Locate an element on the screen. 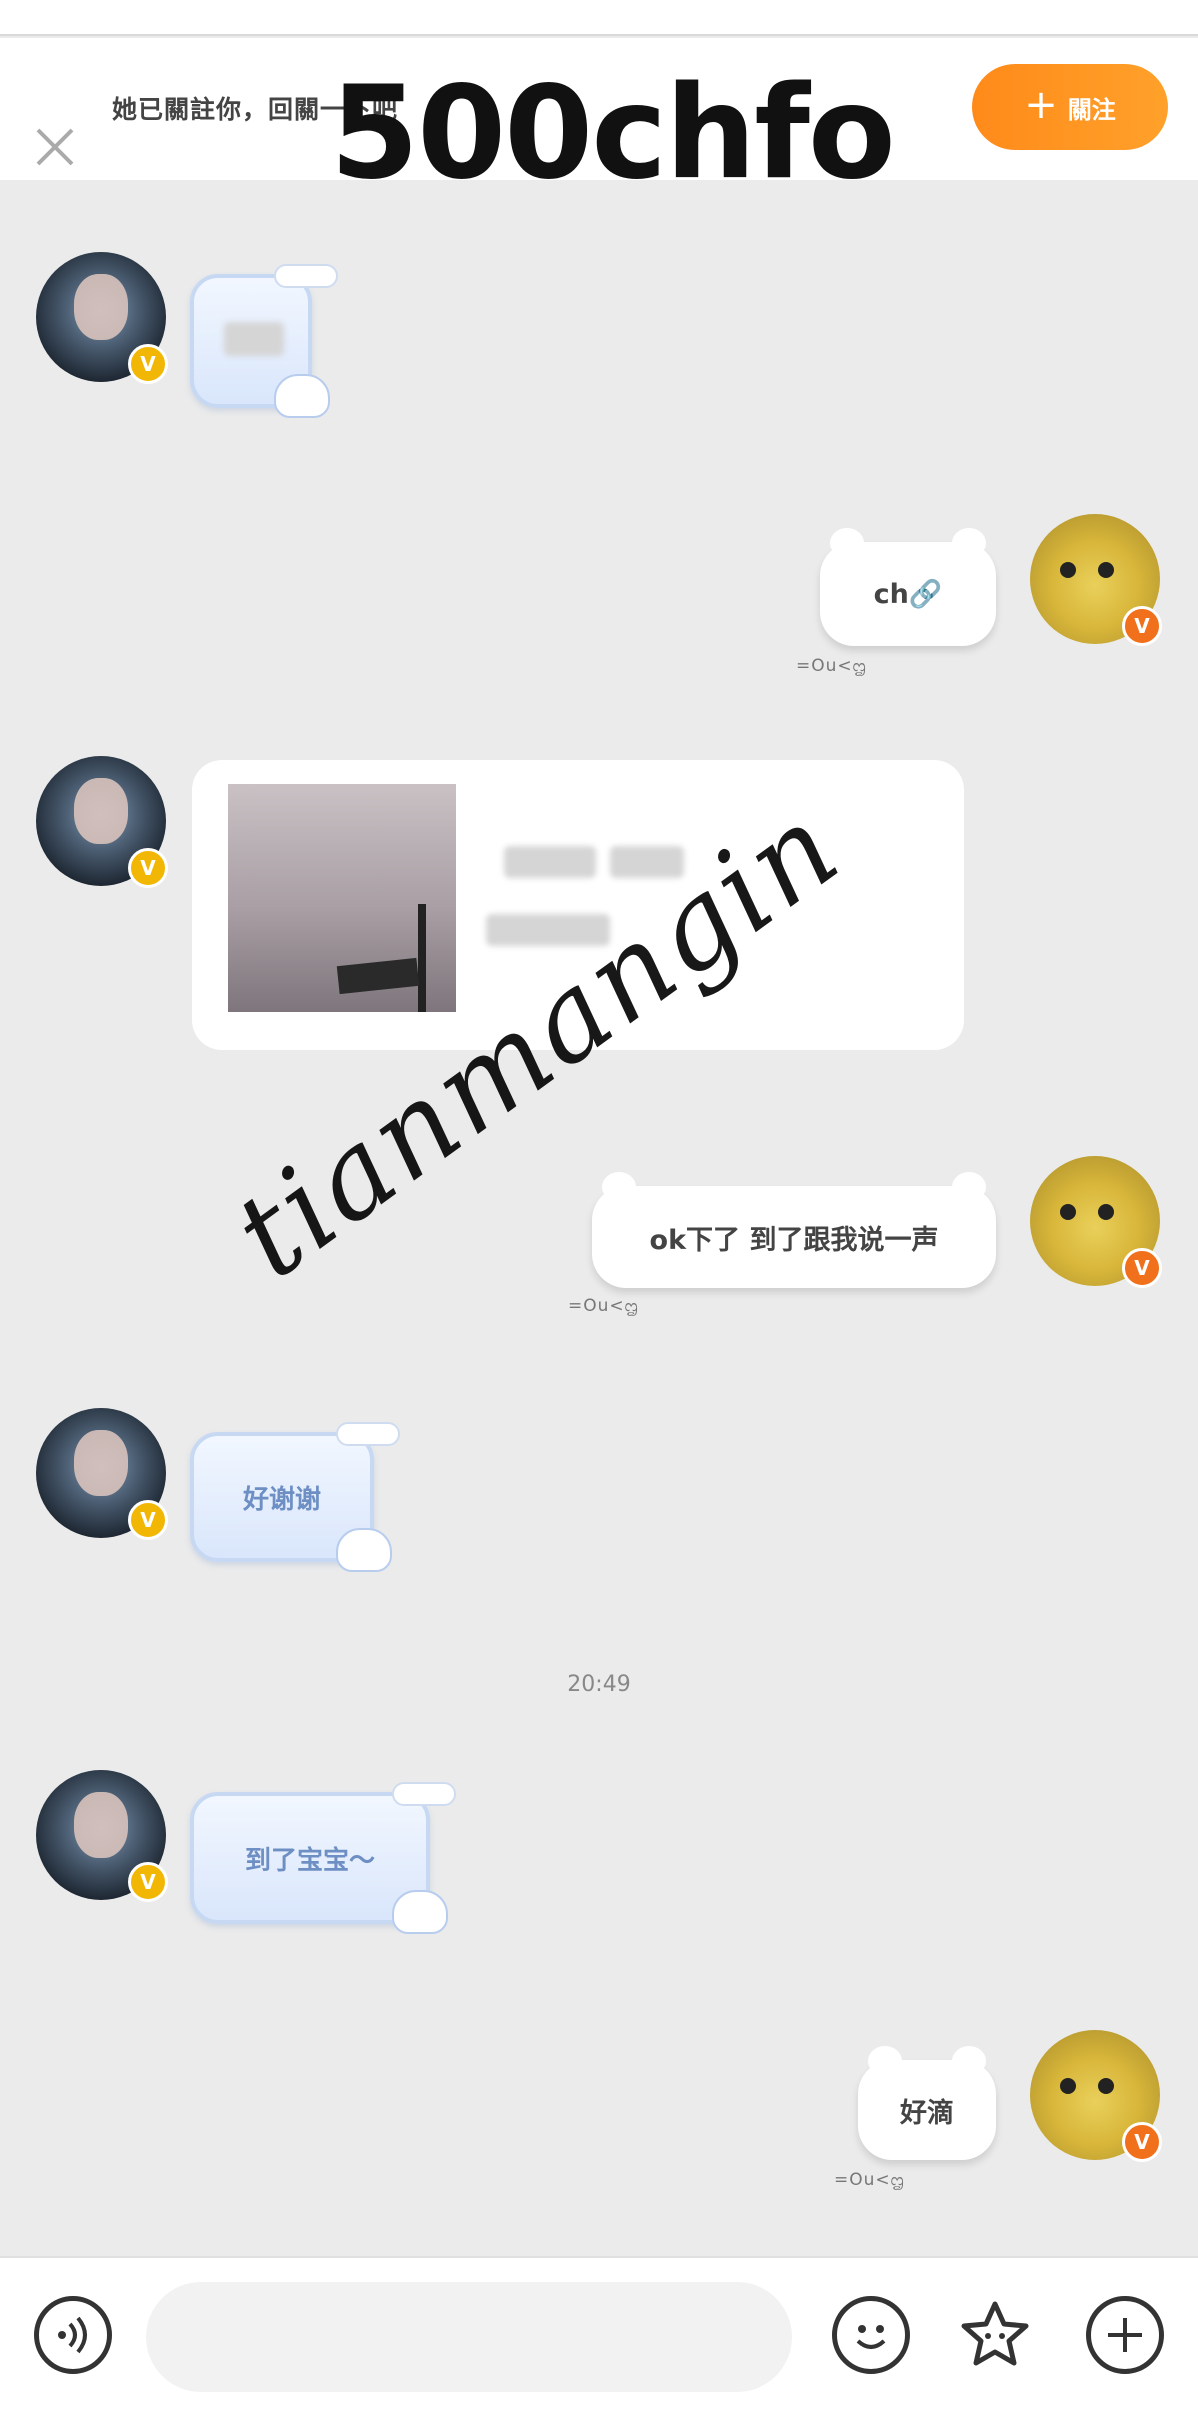  message-input is located at coordinates (469, 2337).